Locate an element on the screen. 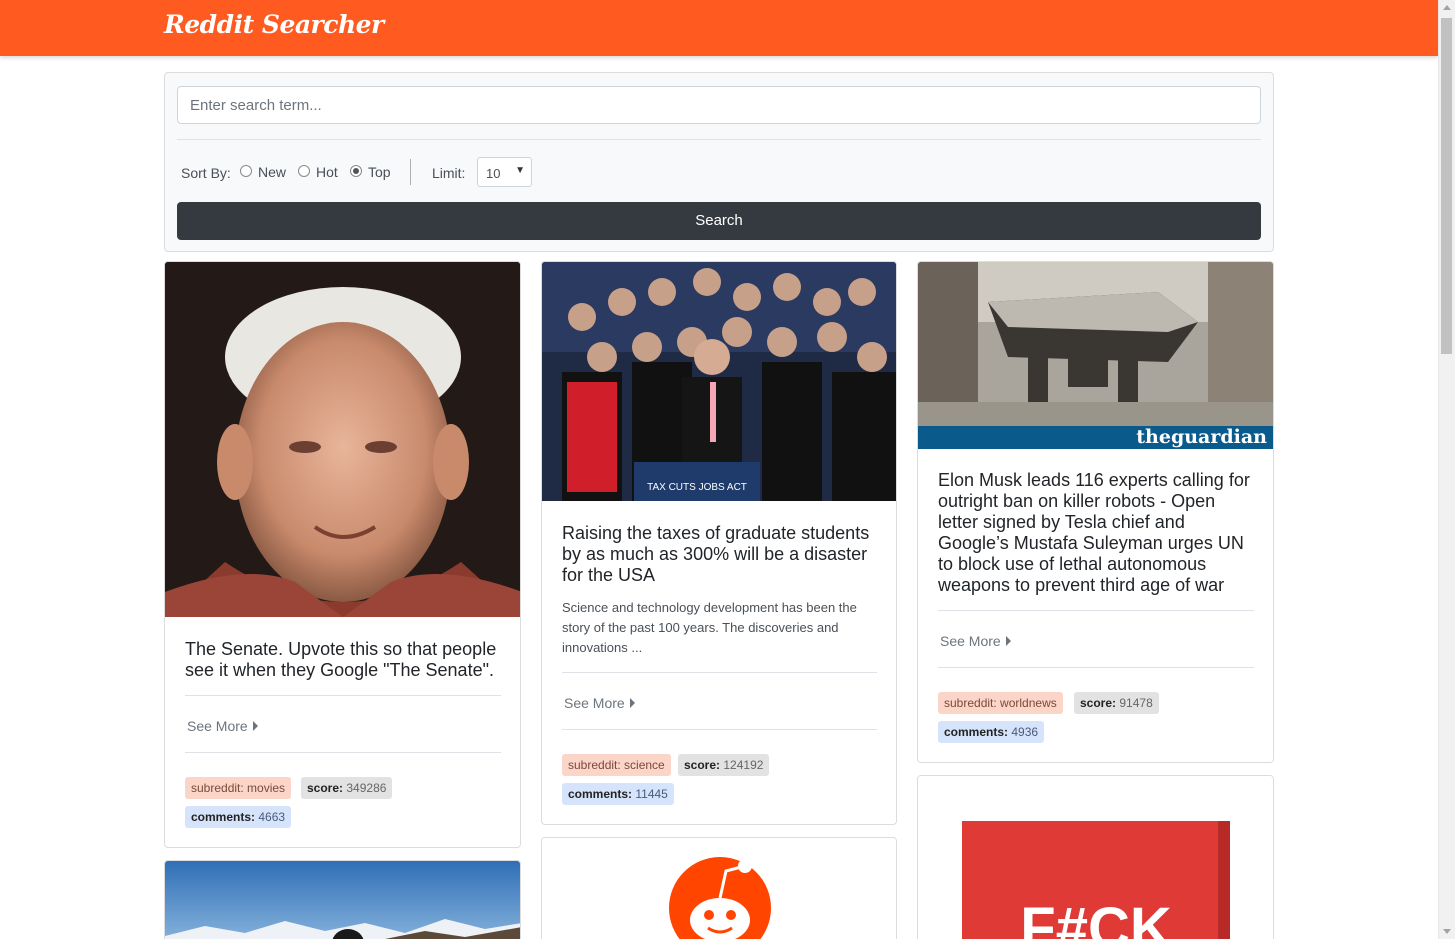 The height and width of the screenshot is (939, 1455). limit-select: 10 ▼ is located at coordinates (504, 172).